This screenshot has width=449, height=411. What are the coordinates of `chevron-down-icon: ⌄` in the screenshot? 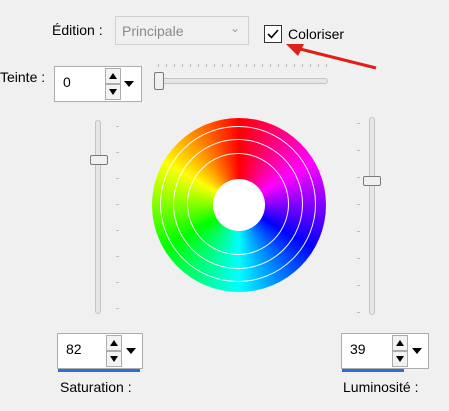 It's located at (234, 28).